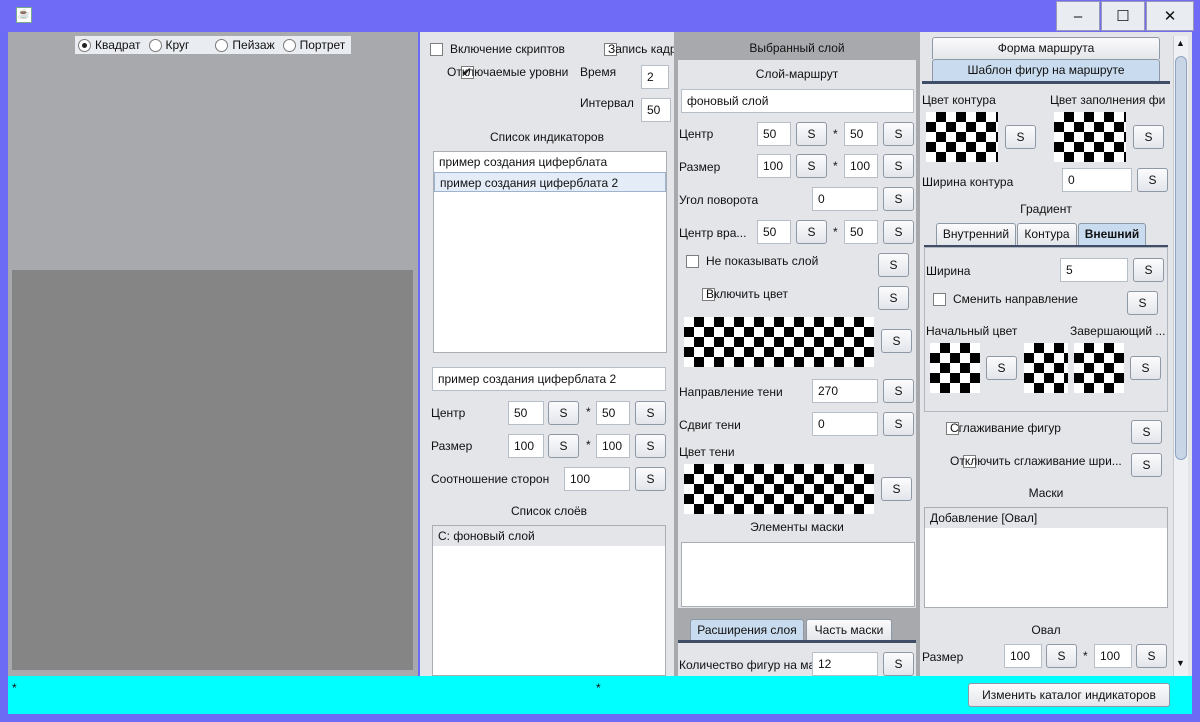 This screenshot has width=1200, height=722. Describe the element at coordinates (1180, 663) in the screenshot. I see `scroll-down-icon: ▼` at that location.